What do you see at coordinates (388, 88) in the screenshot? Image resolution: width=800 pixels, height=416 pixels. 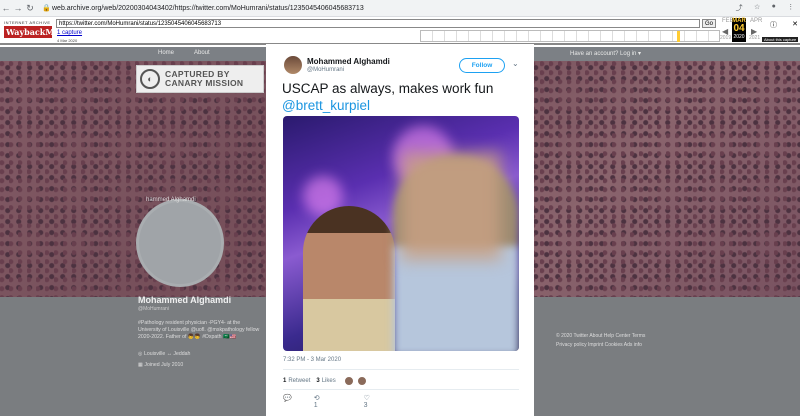 I see `tweet-body: USCAP as always, makes work fun` at bounding box center [388, 88].